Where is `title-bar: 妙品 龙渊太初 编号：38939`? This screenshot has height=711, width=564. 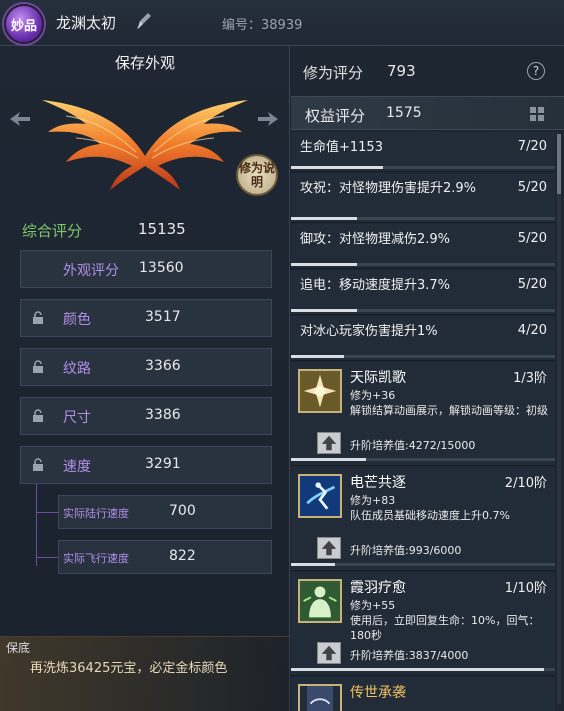
title-bar: 妙品 龙渊太初 编号：38939 is located at coordinates (282, 23).